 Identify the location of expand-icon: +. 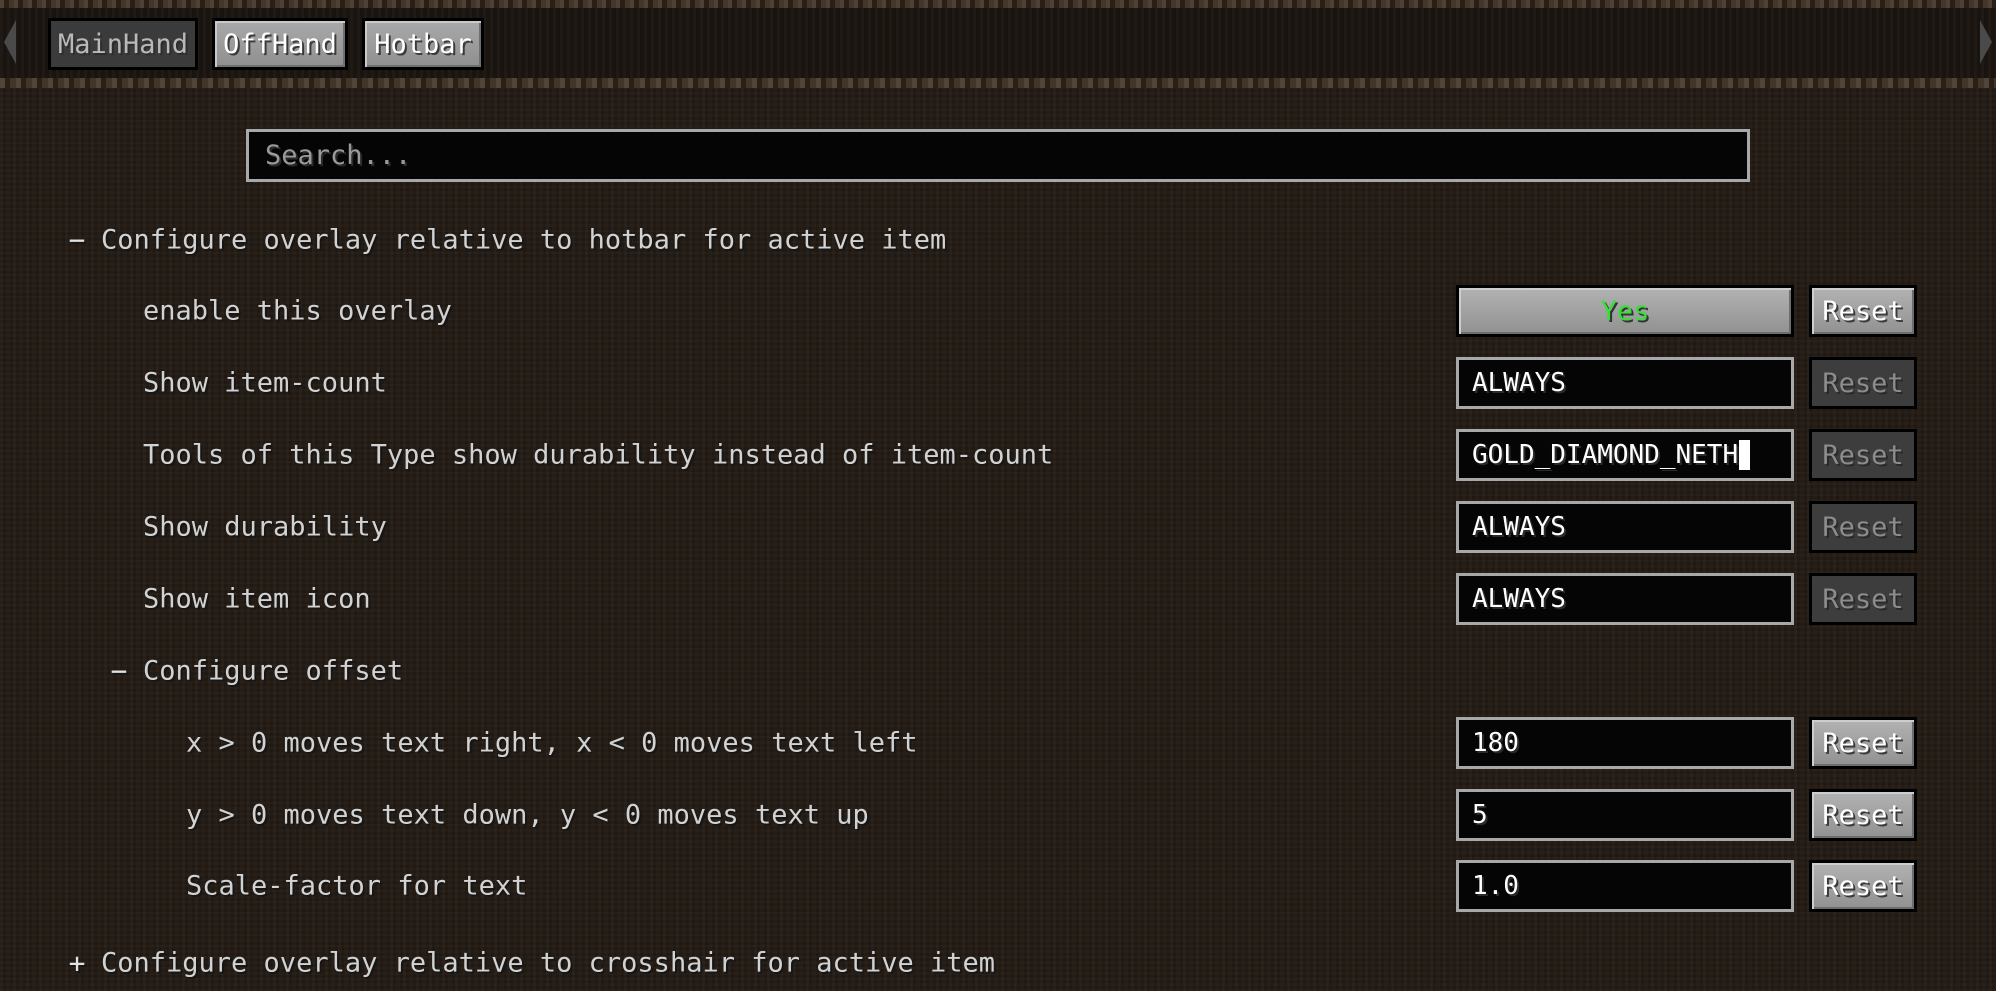
(77, 963).